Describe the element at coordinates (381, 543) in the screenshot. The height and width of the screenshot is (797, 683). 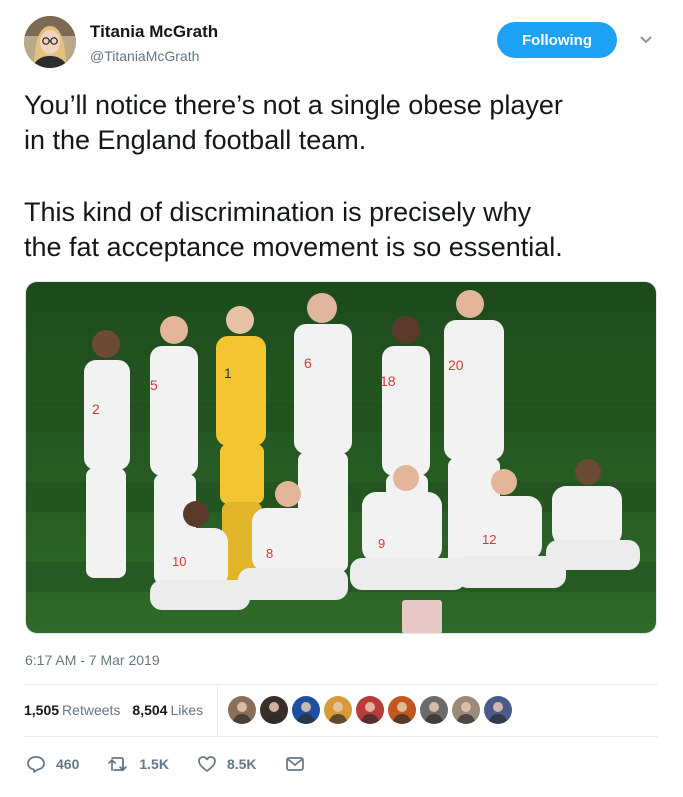
I see `shirt-number: 9` at that location.